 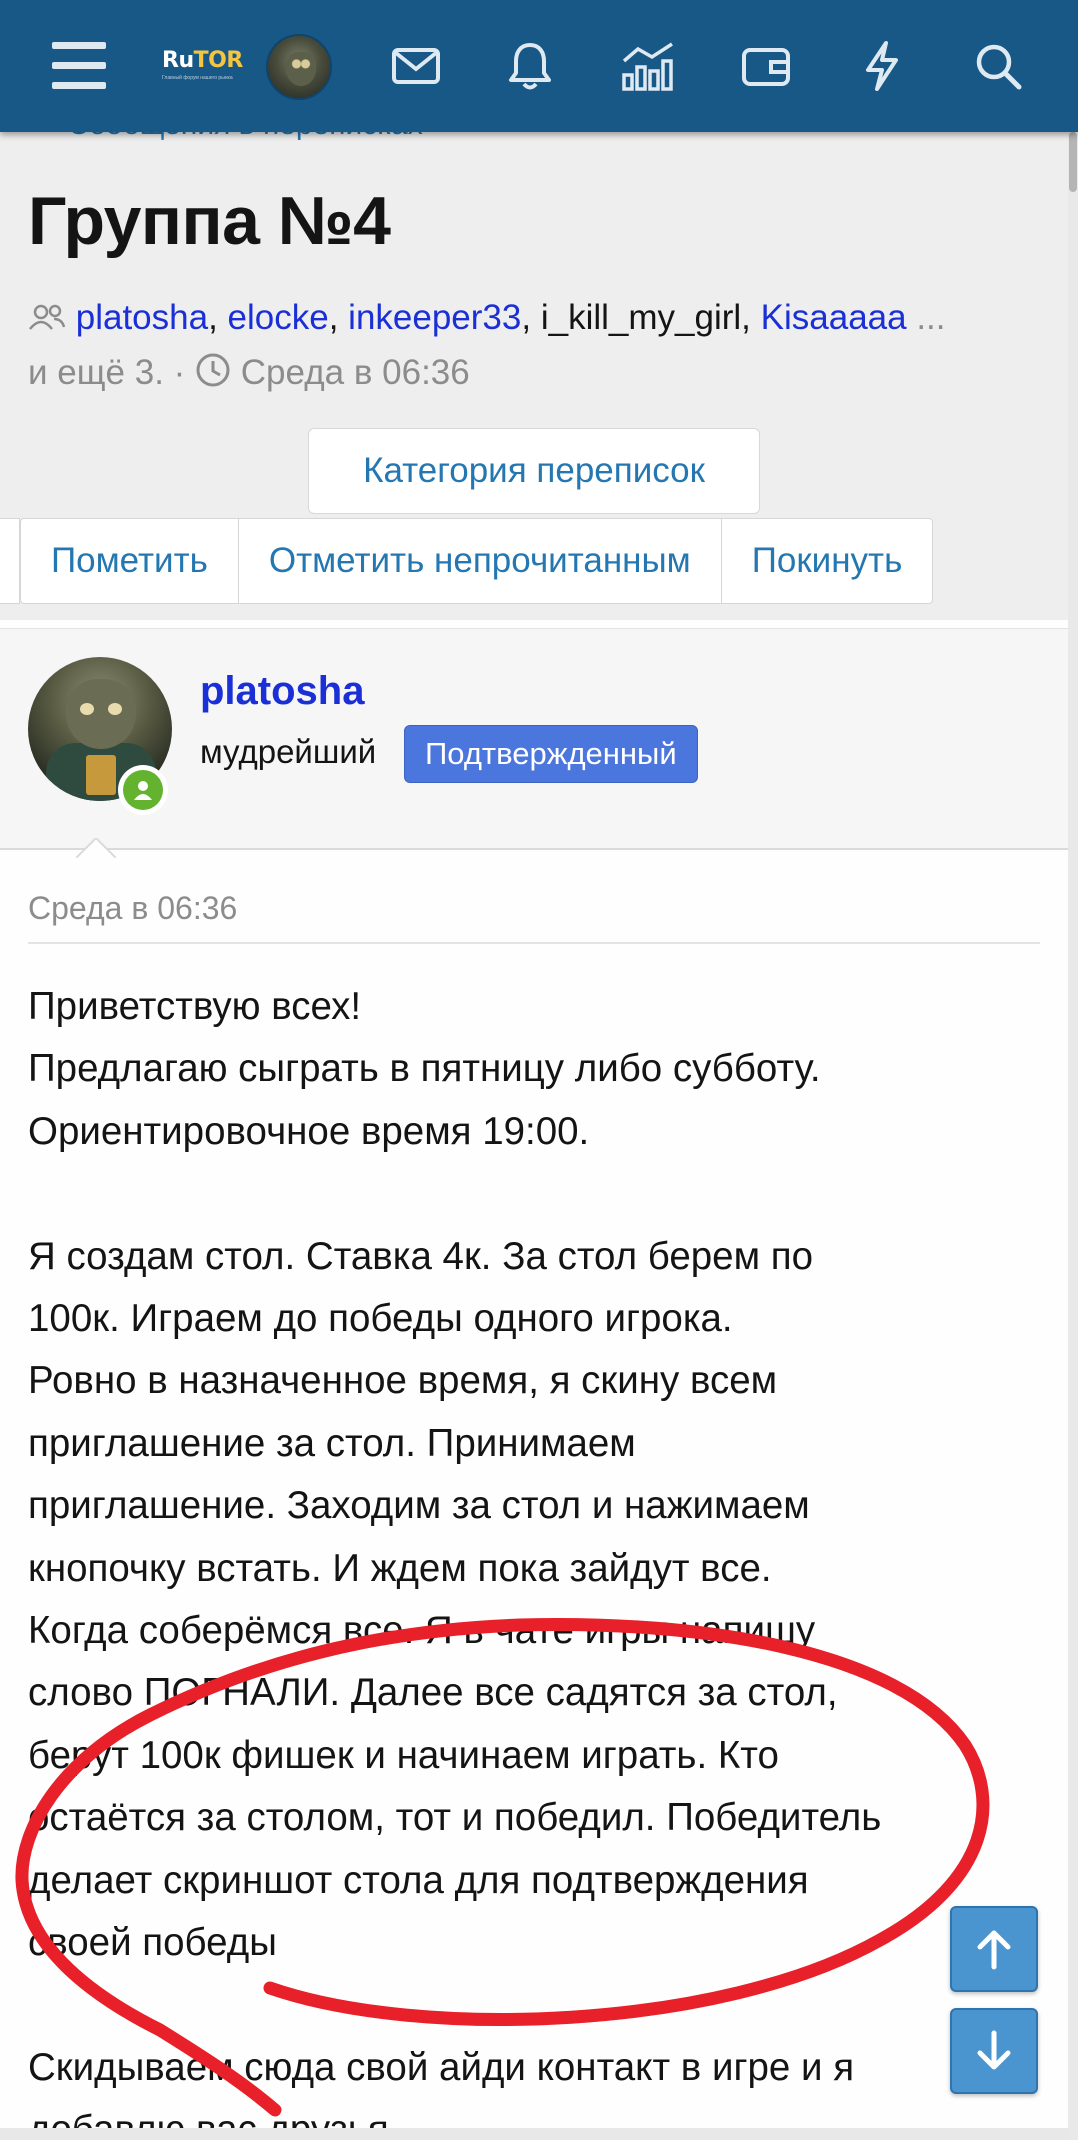 I want to click on participant-link: Kisaaaaa, so click(x=834, y=317).